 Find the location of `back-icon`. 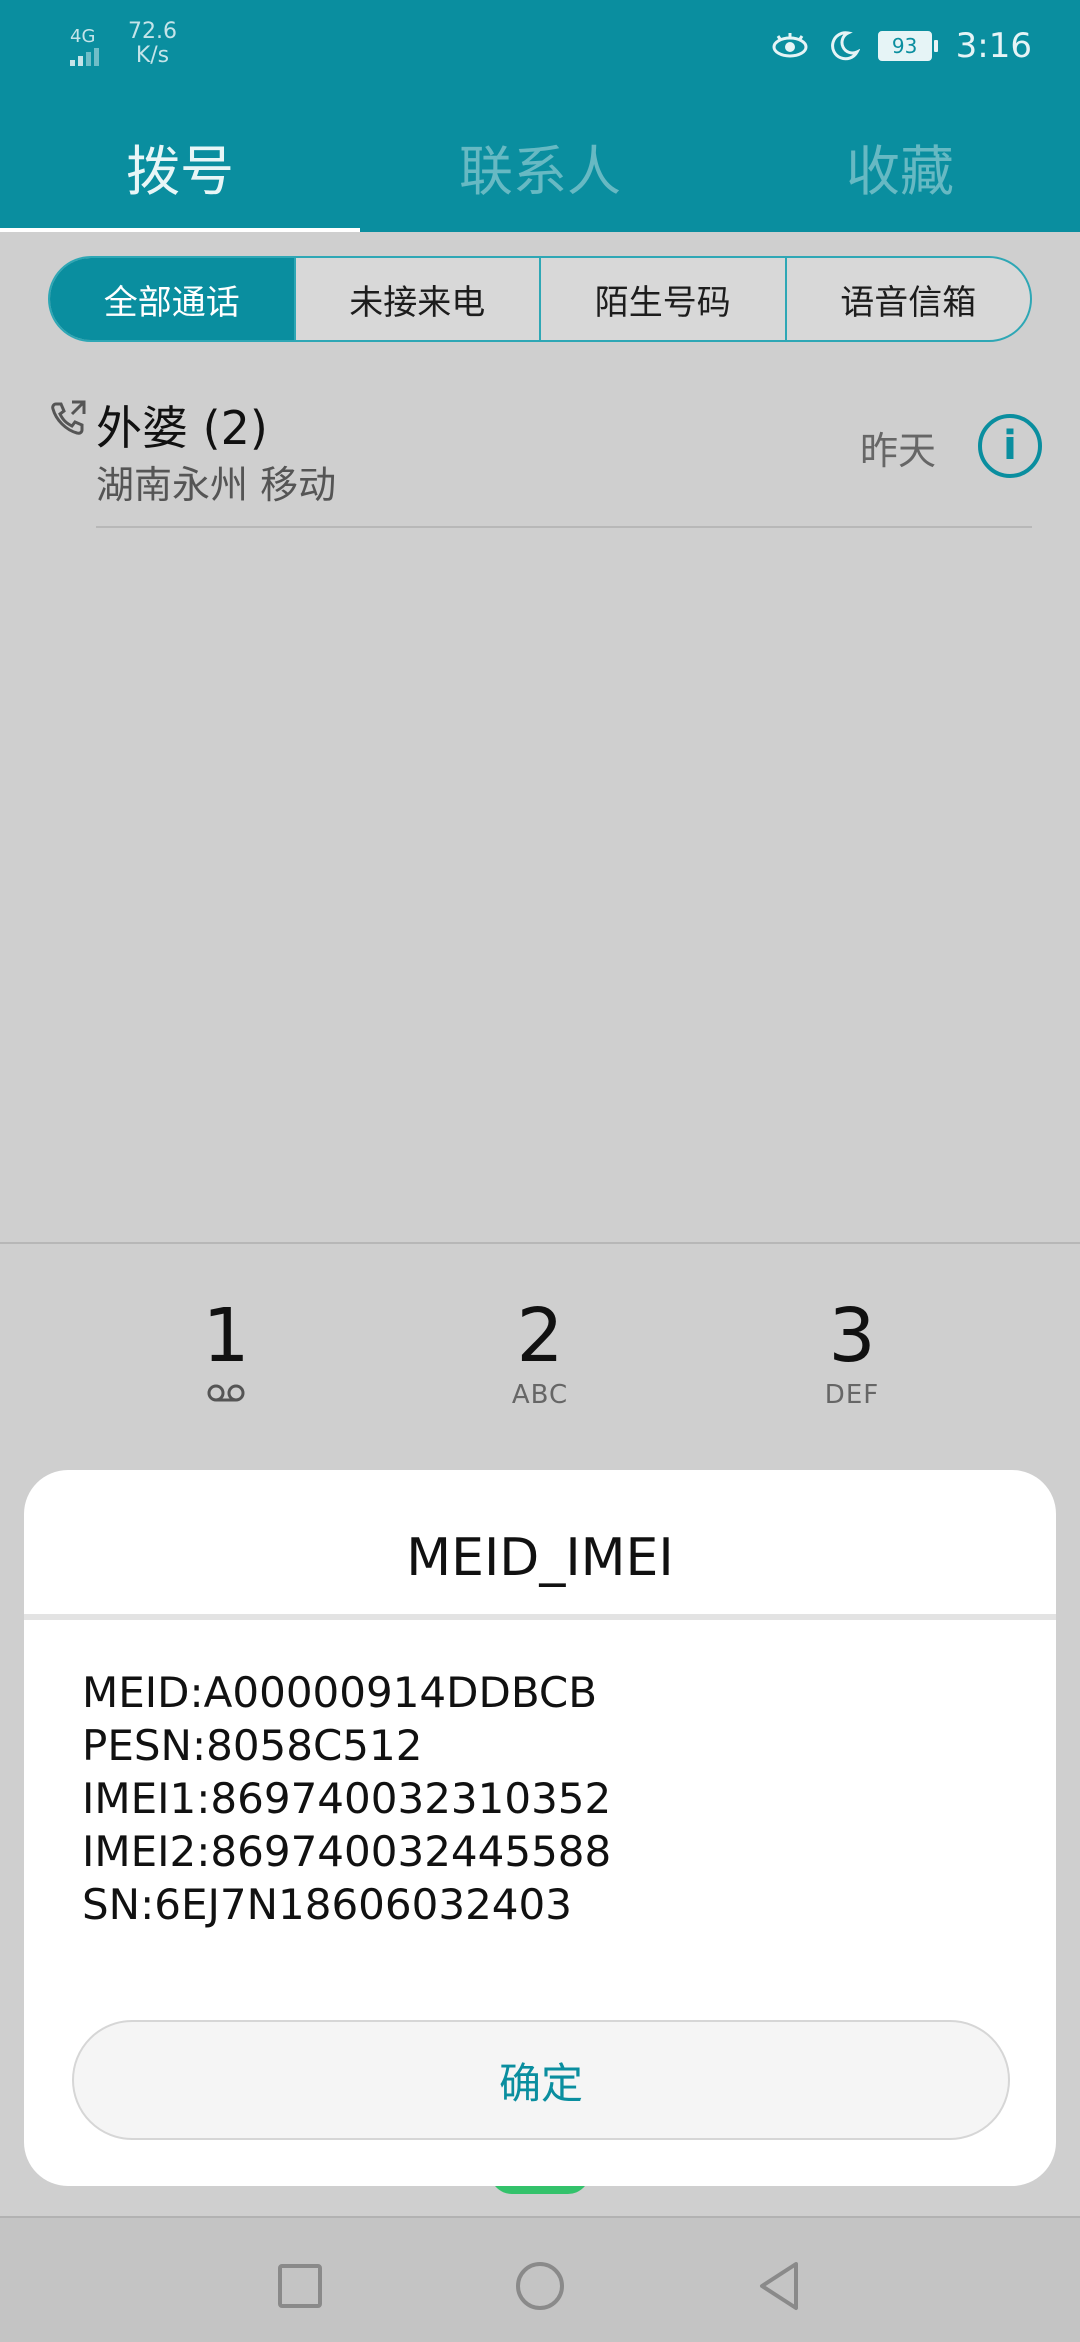

back-icon is located at coordinates (780, 2286).